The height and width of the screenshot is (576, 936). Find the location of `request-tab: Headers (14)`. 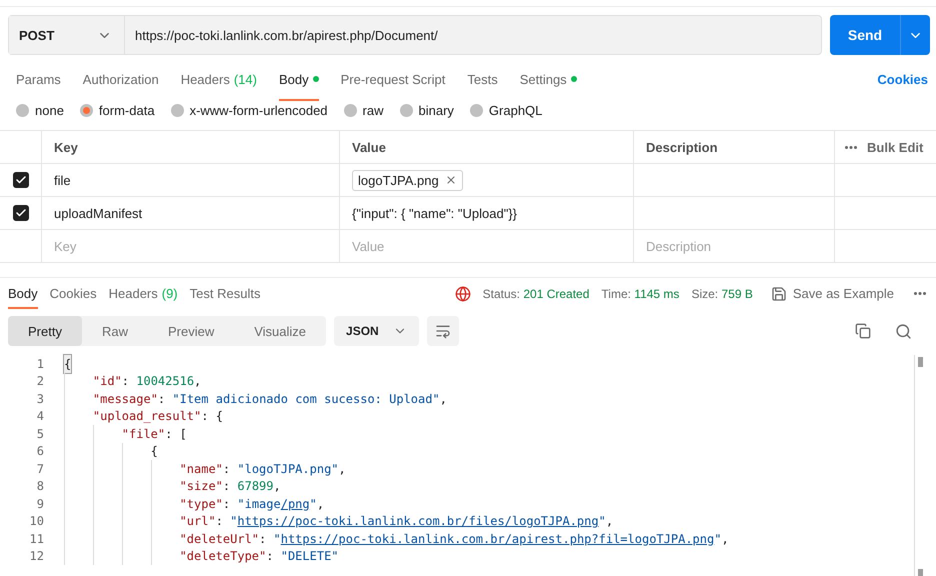

request-tab: Headers (14) is located at coordinates (218, 79).